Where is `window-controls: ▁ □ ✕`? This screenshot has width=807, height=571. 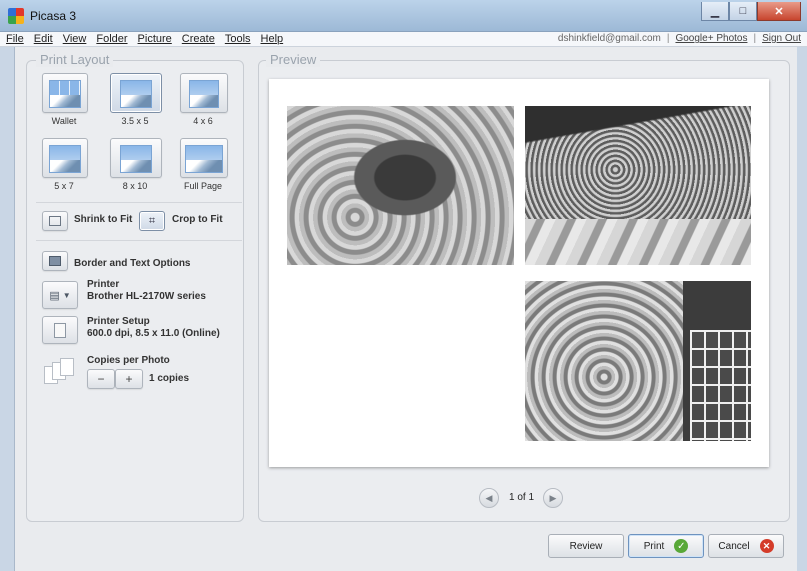
window-controls: ▁ □ ✕ is located at coordinates (751, 12).